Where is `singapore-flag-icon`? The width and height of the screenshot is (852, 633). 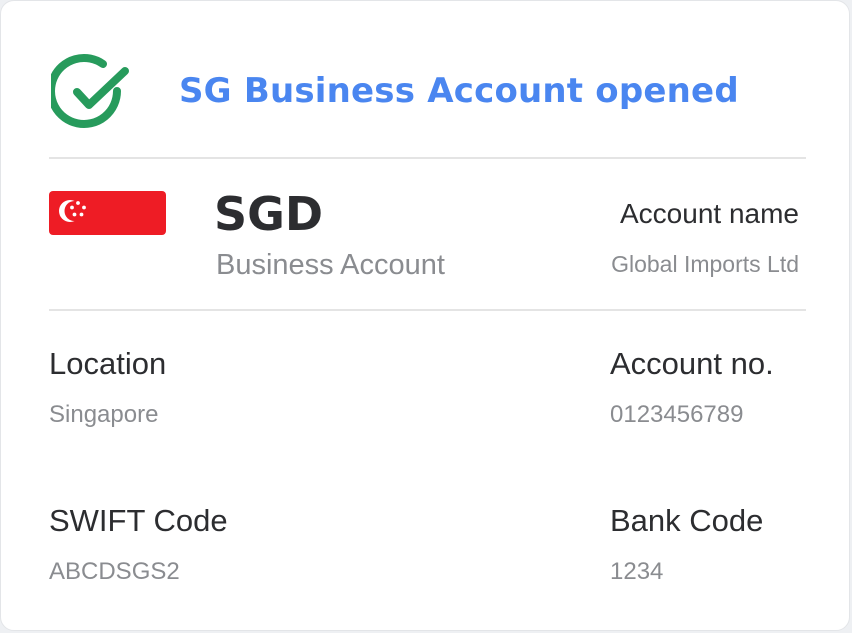
singapore-flag-icon is located at coordinates (107, 213).